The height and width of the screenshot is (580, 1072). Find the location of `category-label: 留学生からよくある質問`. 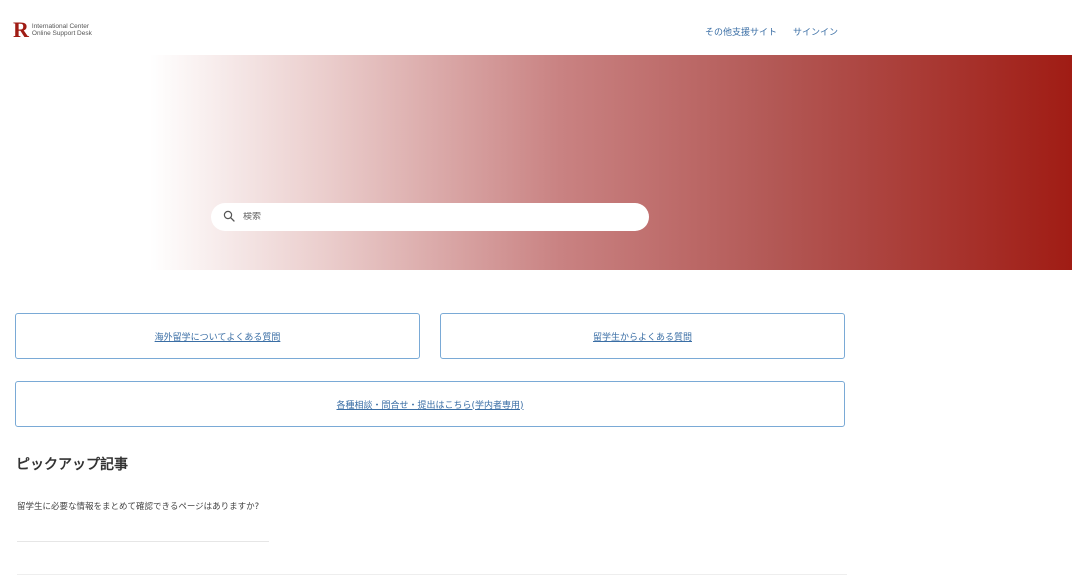

category-label: 留学生からよくある質問 is located at coordinates (642, 337).